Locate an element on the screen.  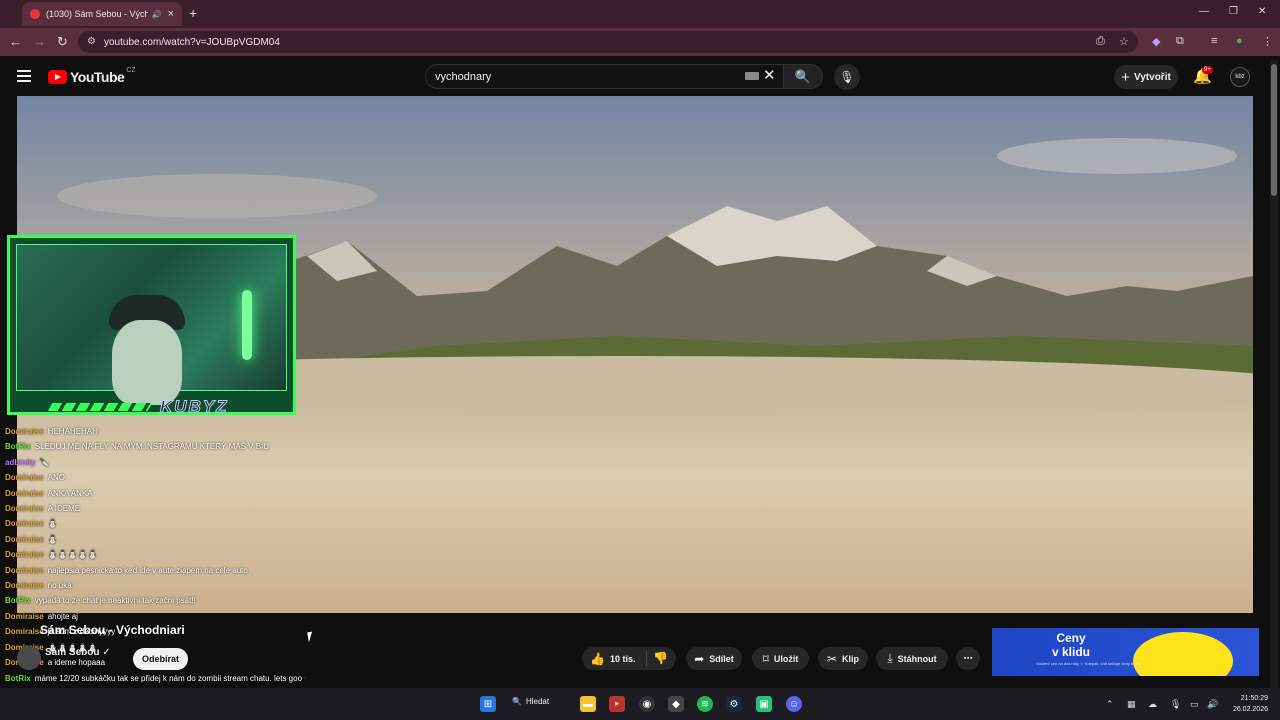
back-icon: ← is located at coordinates (15, 41).